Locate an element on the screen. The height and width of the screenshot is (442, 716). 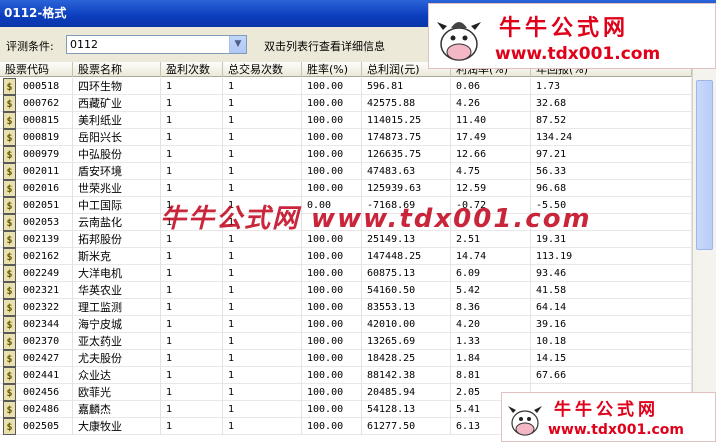
table-row: $002344 海宁皮城 1 1 100.00 42010.00 4.20 39.16 is located at coordinates (346, 324).